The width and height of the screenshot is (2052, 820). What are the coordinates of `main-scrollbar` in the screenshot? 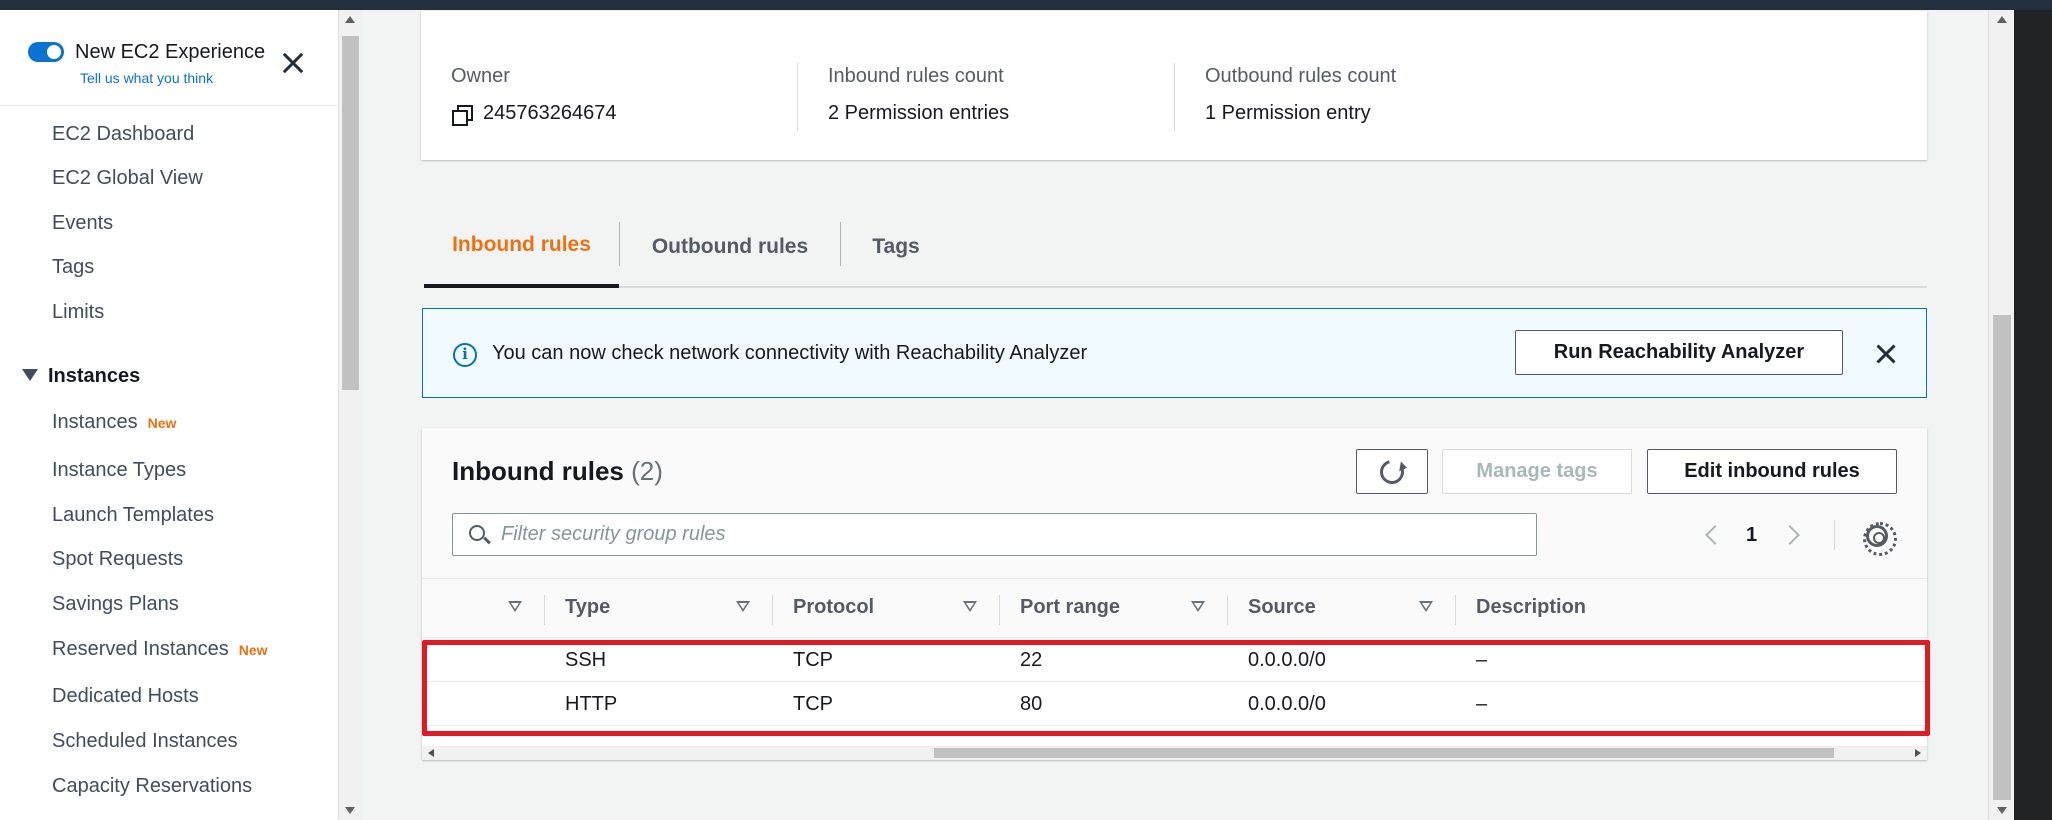 It's located at (2001, 415).